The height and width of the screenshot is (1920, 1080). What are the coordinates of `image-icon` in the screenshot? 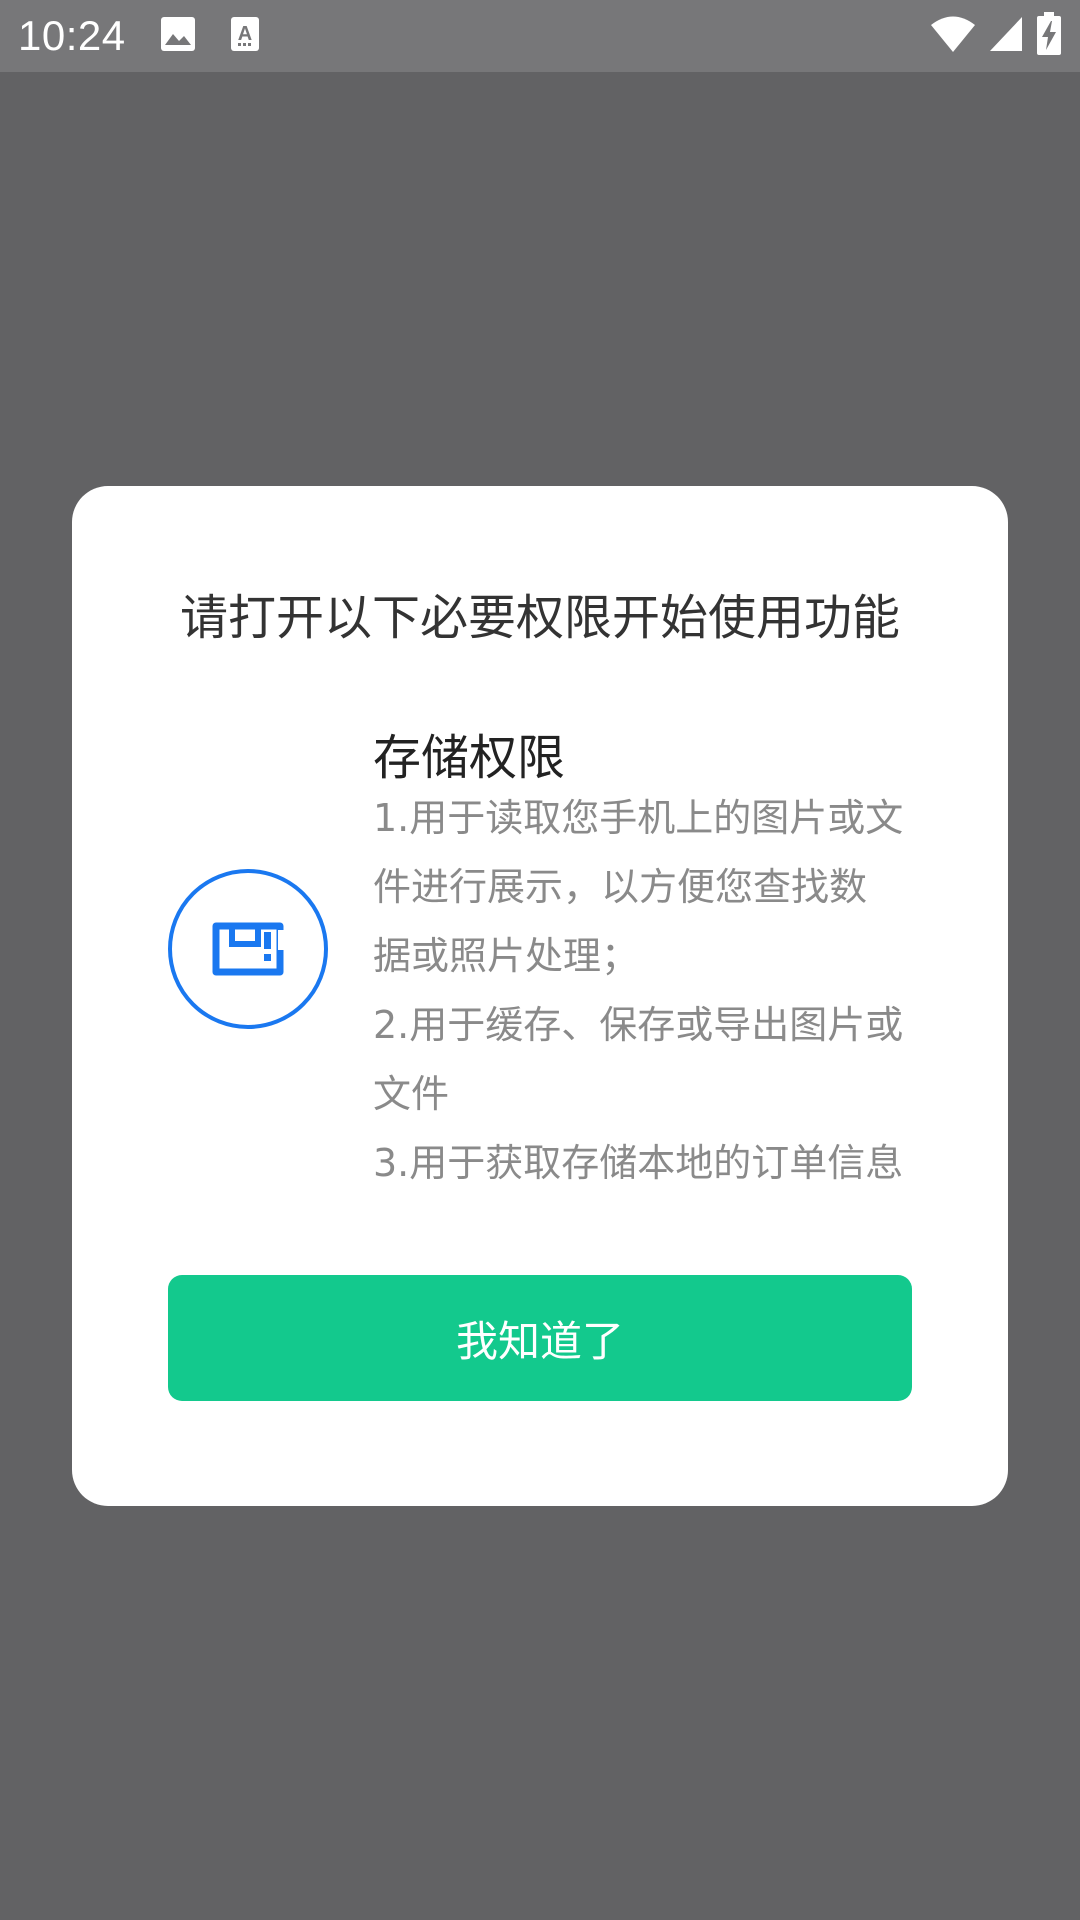 It's located at (178, 36).